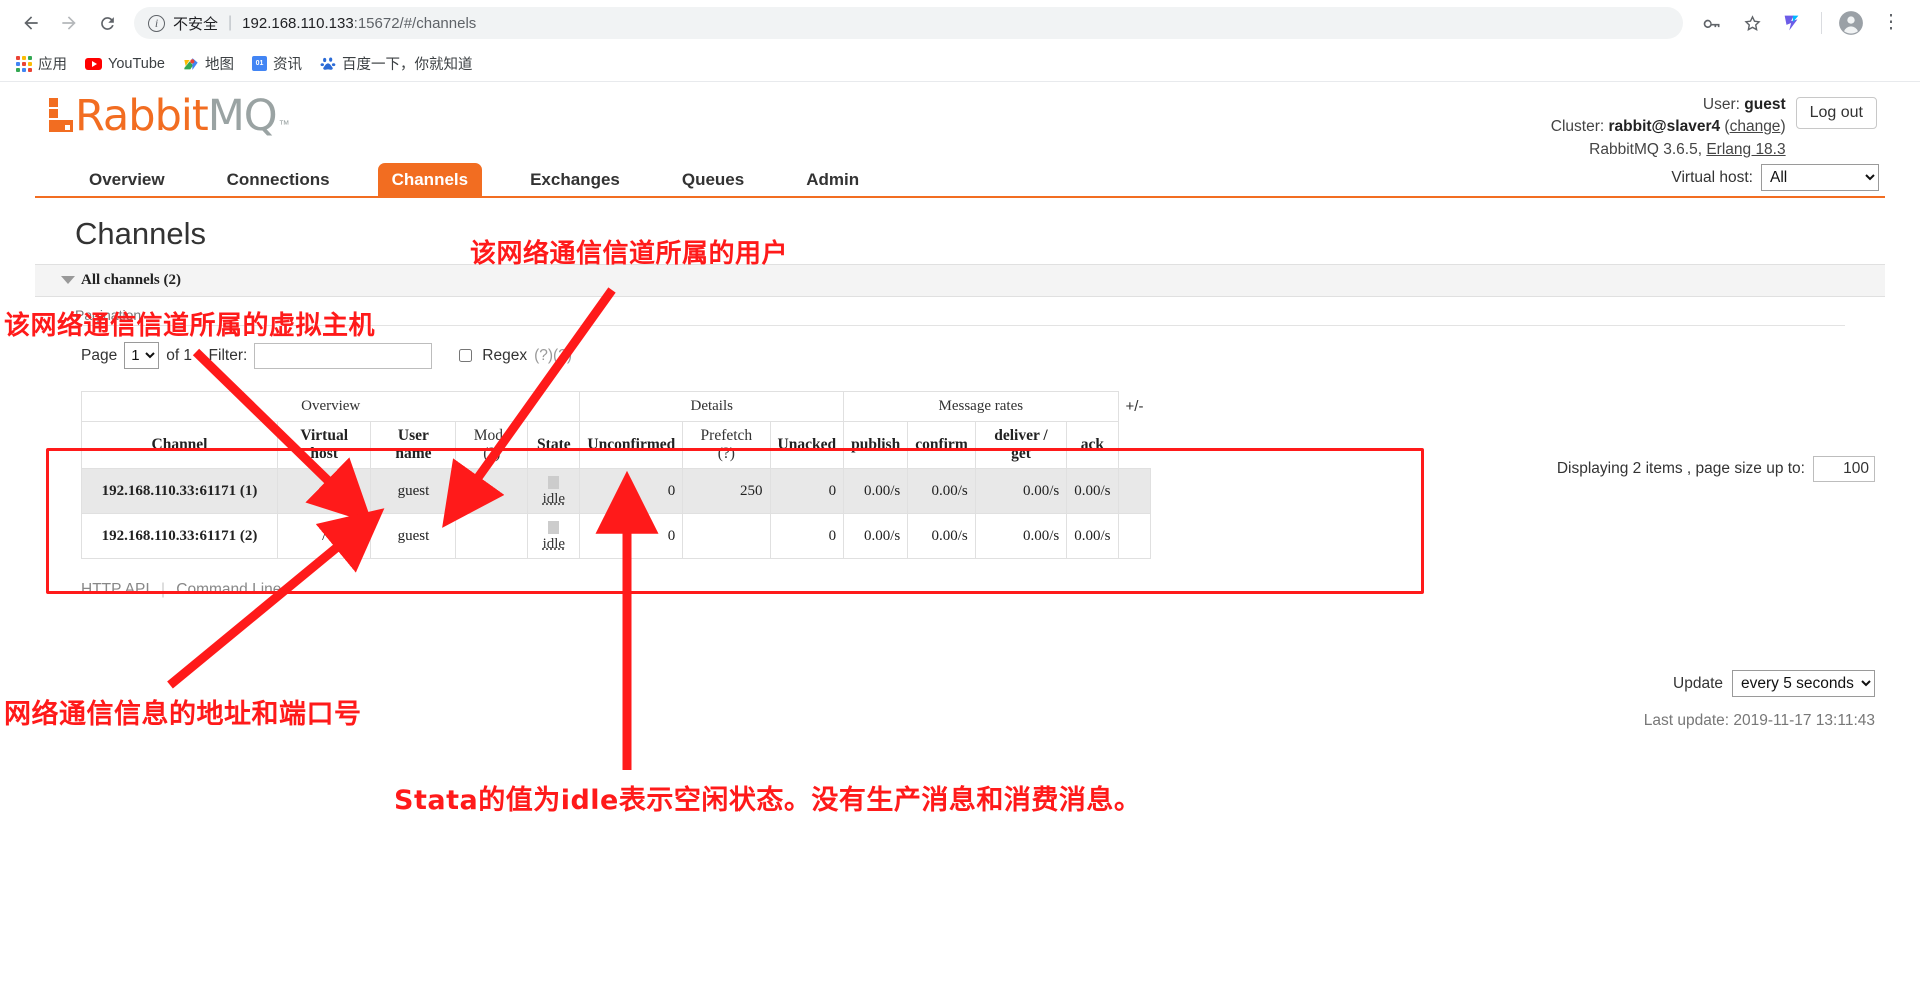 The width and height of the screenshot is (1920, 982). I want to click on kebab-menu-icon: ⋮, so click(1891, 23).